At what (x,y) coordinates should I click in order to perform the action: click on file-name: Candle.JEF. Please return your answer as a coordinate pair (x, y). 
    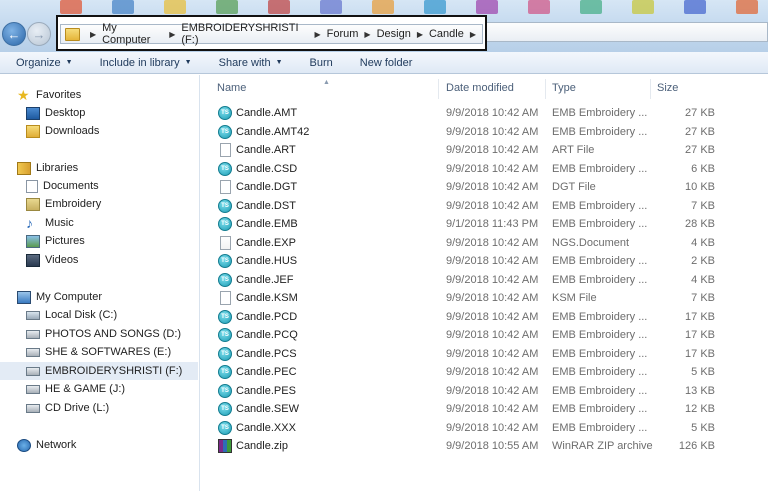
    Looking at the image, I should click on (265, 279).